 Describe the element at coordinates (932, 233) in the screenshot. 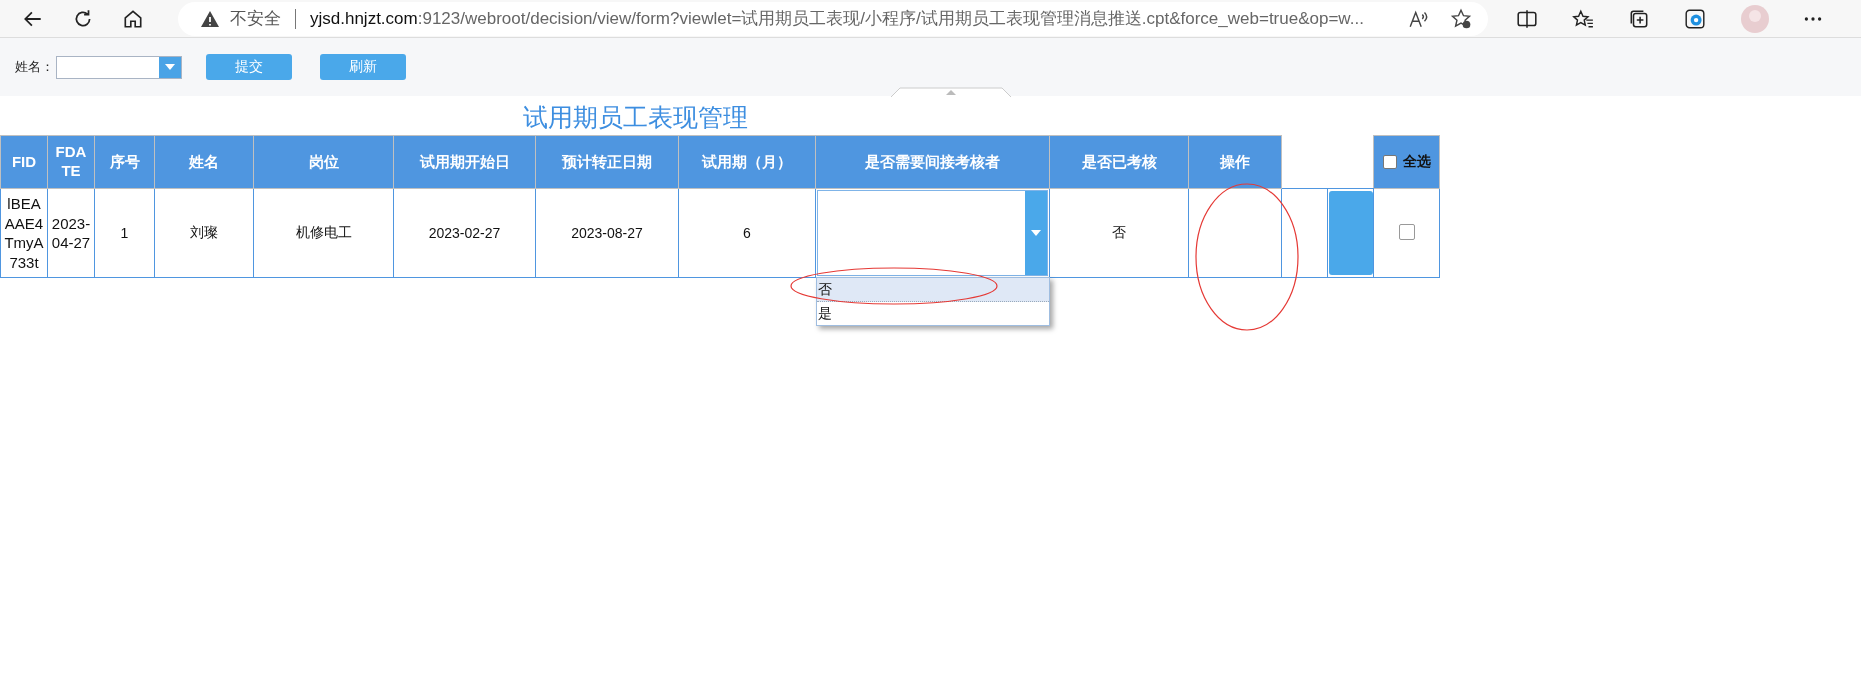

I see `reviewer-select-field` at that location.